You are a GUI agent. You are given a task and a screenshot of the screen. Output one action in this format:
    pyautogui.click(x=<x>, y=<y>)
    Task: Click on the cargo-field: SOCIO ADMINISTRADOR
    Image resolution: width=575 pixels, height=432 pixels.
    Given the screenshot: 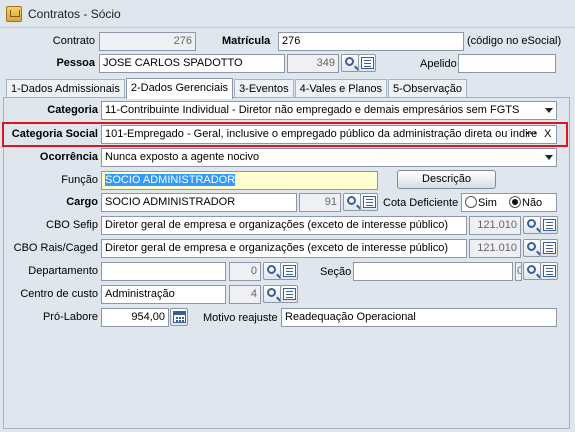 What is the action you would take?
    pyautogui.click(x=199, y=202)
    